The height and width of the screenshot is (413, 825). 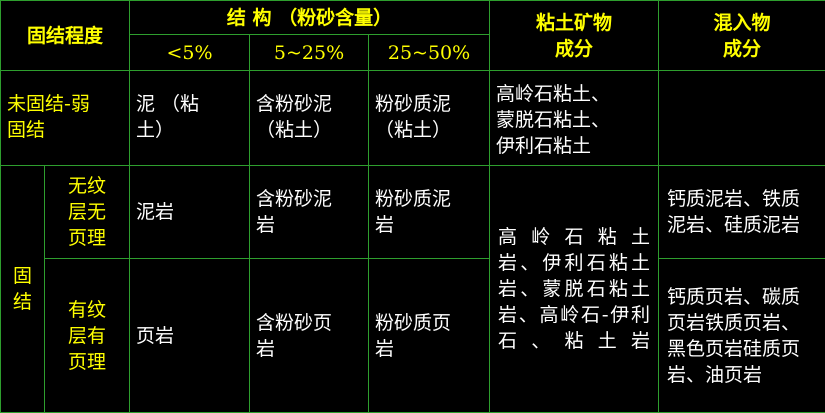 What do you see at coordinates (741, 35) in the screenshot?
I see `header-admixture: 混入物 成分` at bounding box center [741, 35].